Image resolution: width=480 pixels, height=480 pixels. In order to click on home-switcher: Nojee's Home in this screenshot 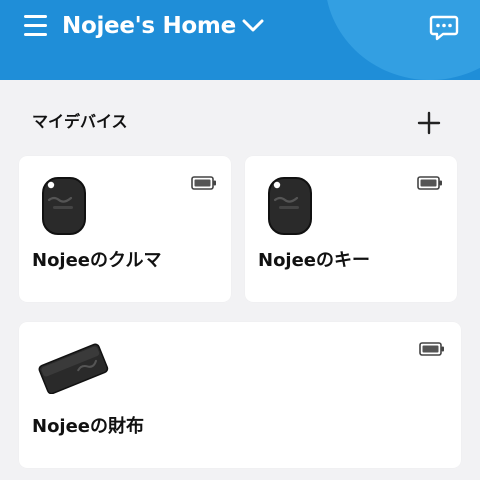, I will do `click(163, 26)`.